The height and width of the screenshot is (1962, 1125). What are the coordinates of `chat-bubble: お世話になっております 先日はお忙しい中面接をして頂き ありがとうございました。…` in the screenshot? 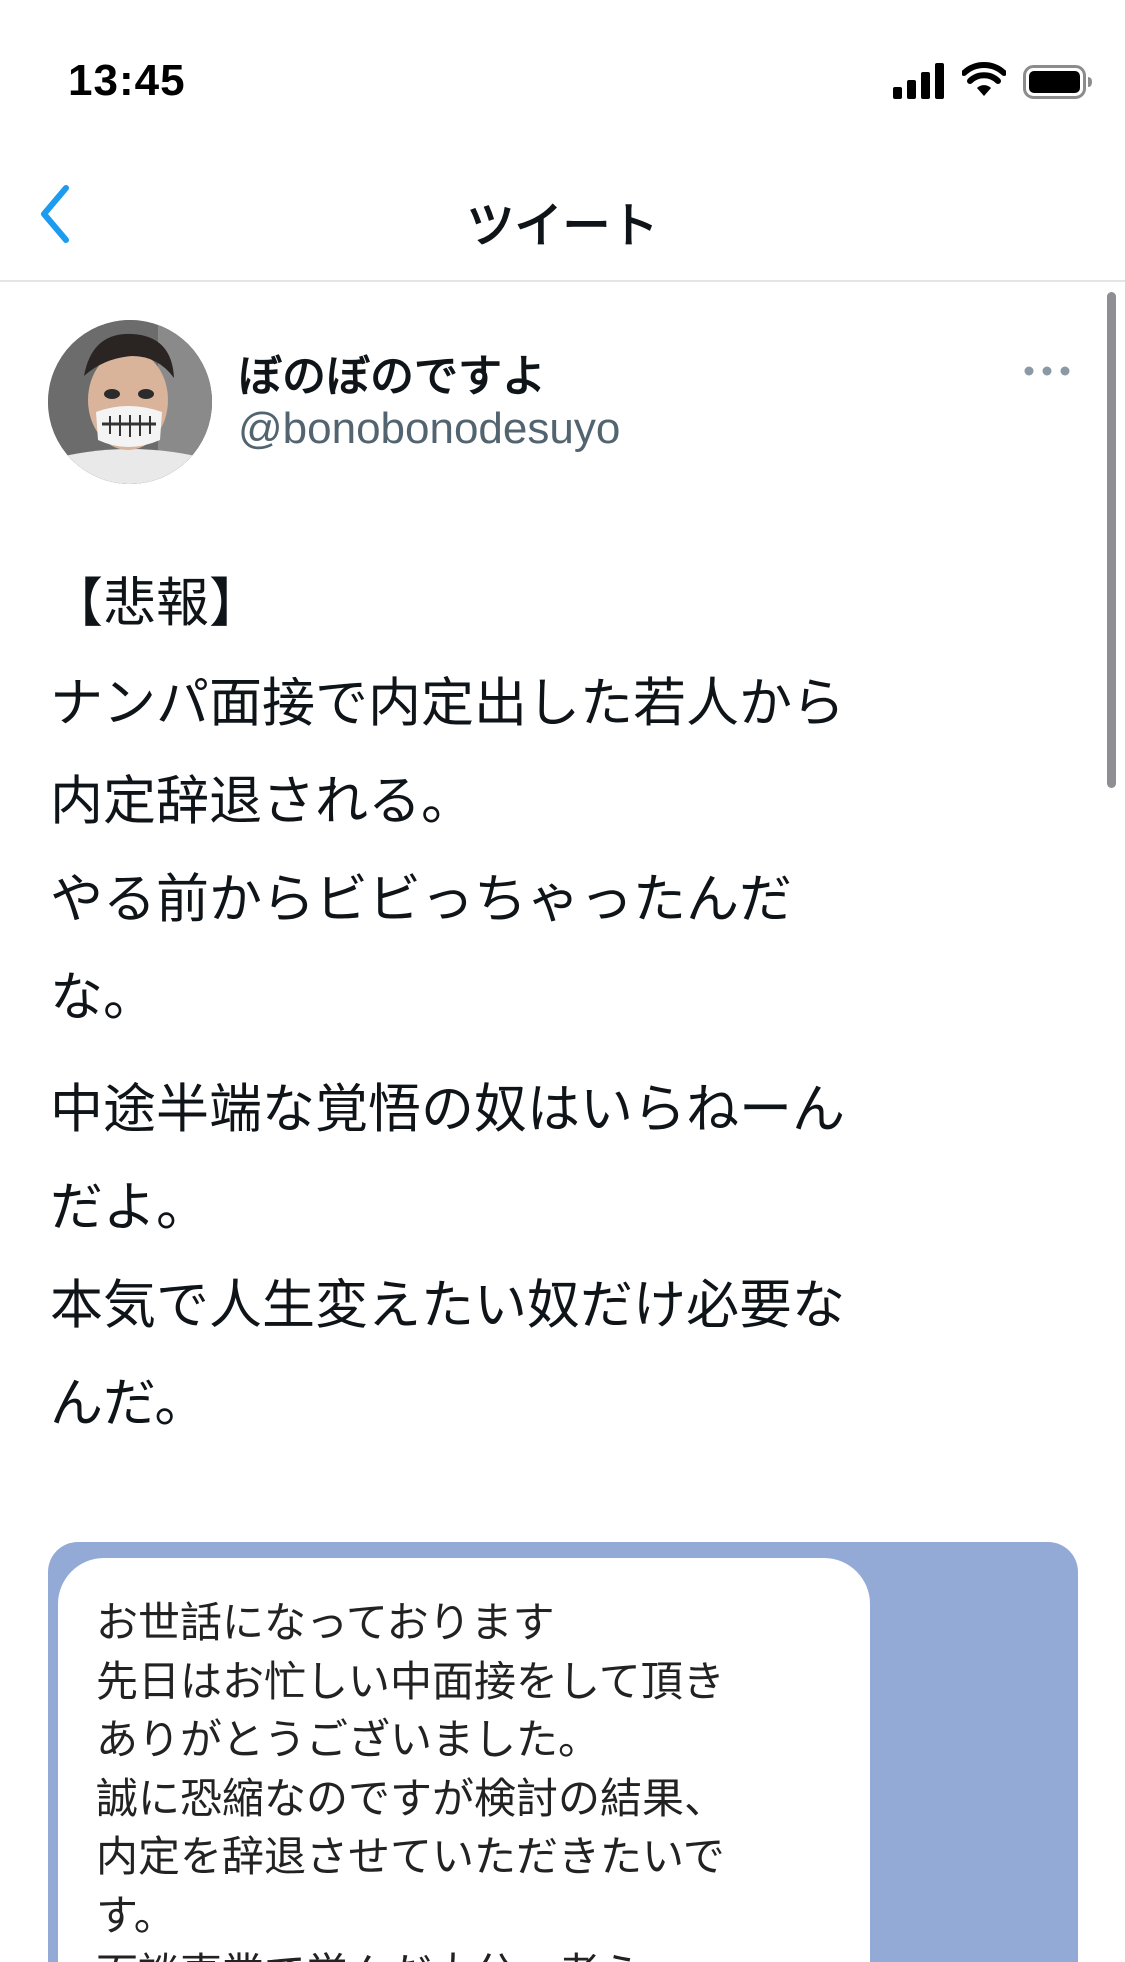 It's located at (464, 1760).